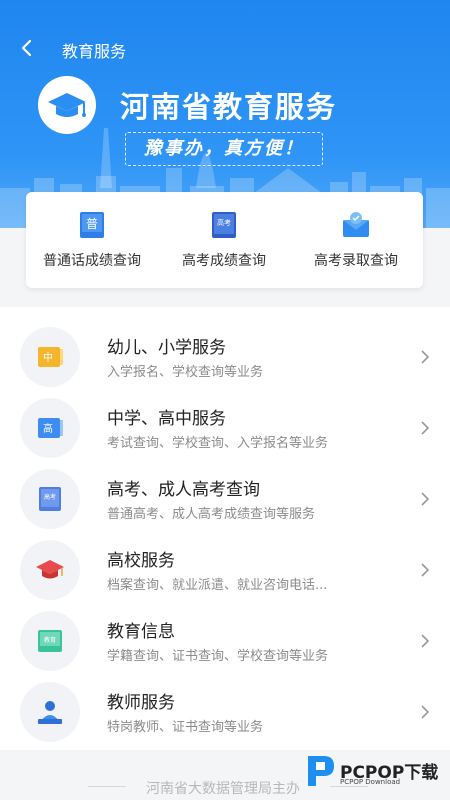  I want to click on list-item-education-info: 教育 教育信息 学籍查询、证书查询、学校查询等业务, so click(225, 640).